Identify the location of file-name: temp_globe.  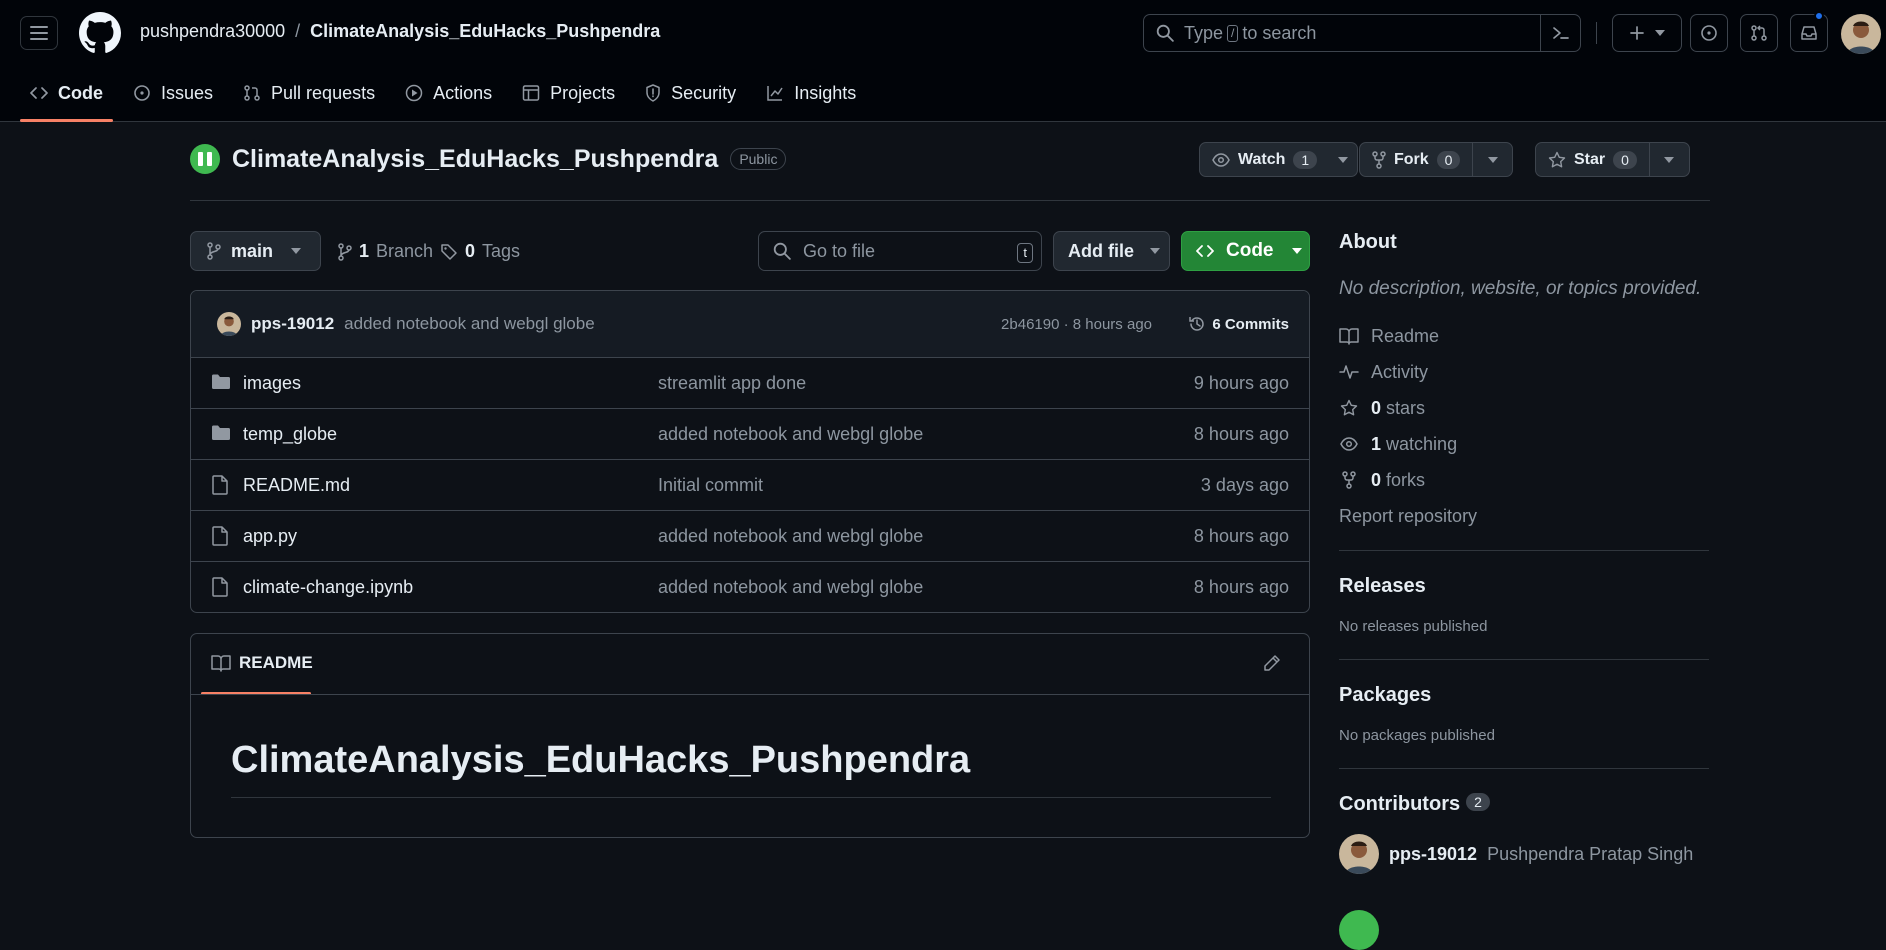
(290, 434).